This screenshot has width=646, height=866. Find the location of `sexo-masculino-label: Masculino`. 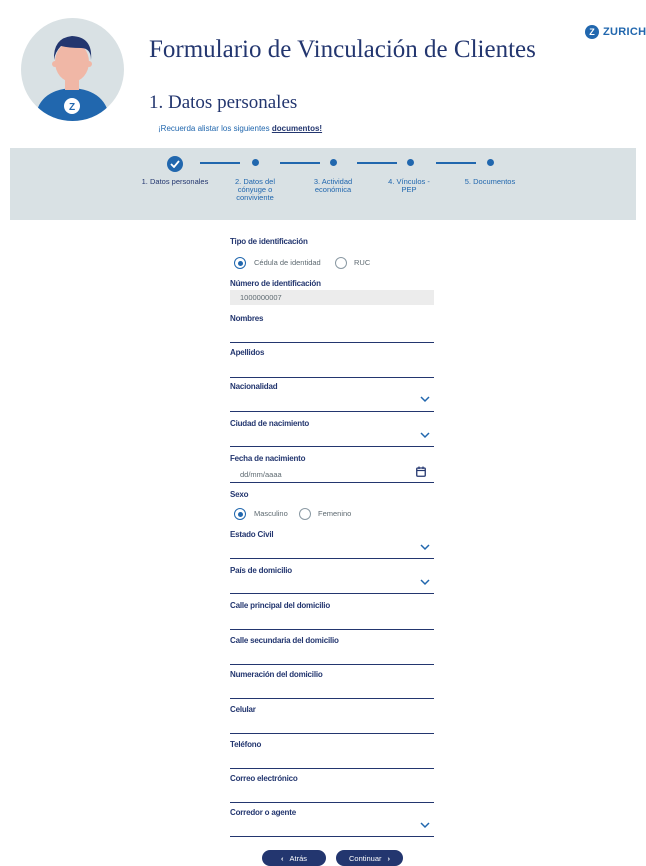

sexo-masculino-label: Masculino is located at coordinates (271, 513).